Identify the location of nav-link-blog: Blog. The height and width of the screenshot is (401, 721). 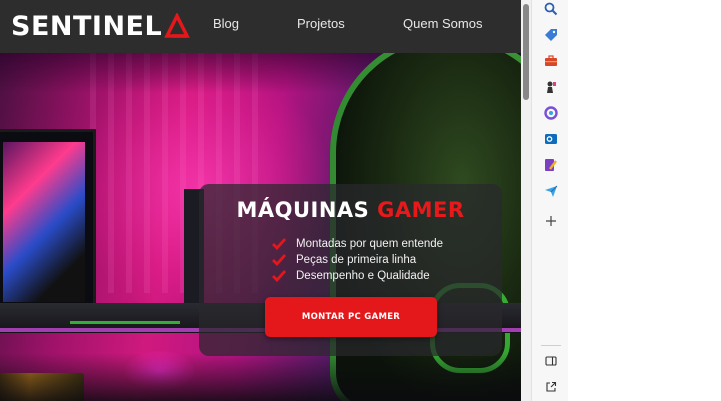
(226, 23).